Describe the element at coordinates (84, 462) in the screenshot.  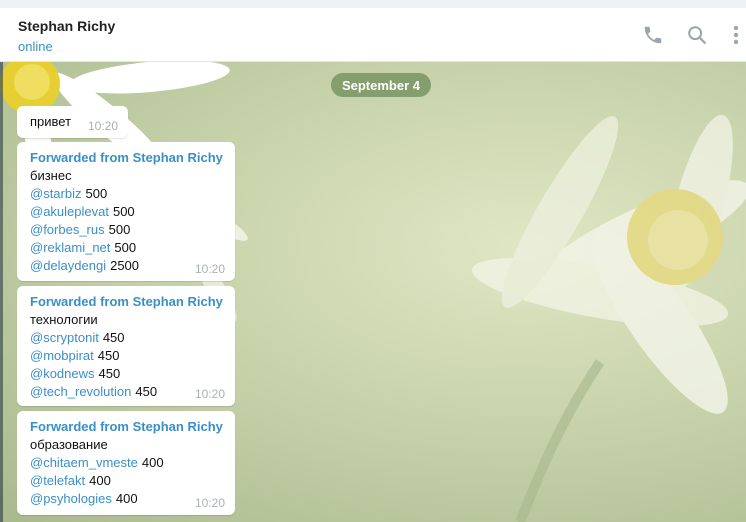
I see `channel-link: @chitaem_vmeste` at that location.